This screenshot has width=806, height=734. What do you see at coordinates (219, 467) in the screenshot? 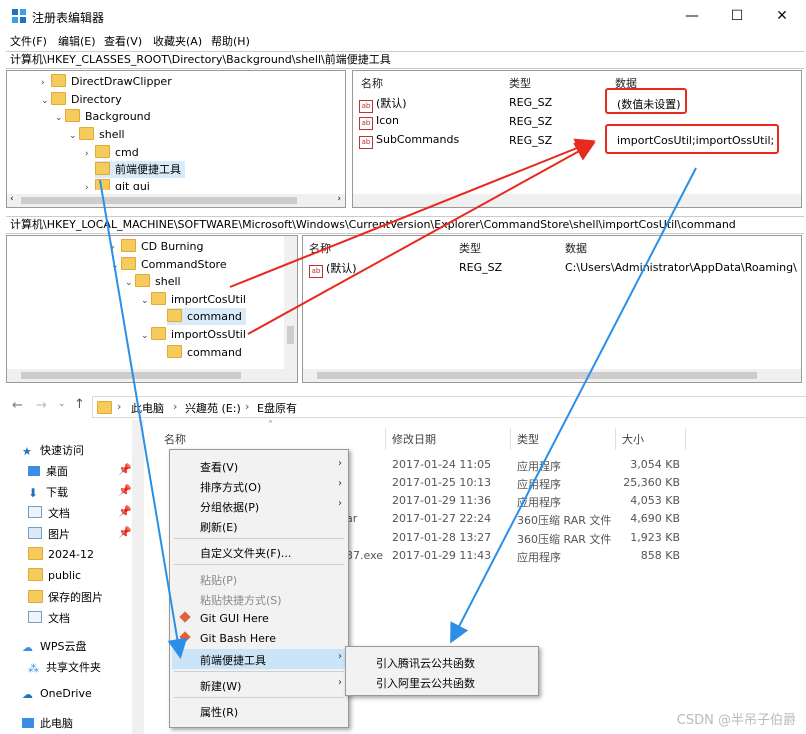
I see `menu-item-view: 查看(V)` at bounding box center [219, 467].